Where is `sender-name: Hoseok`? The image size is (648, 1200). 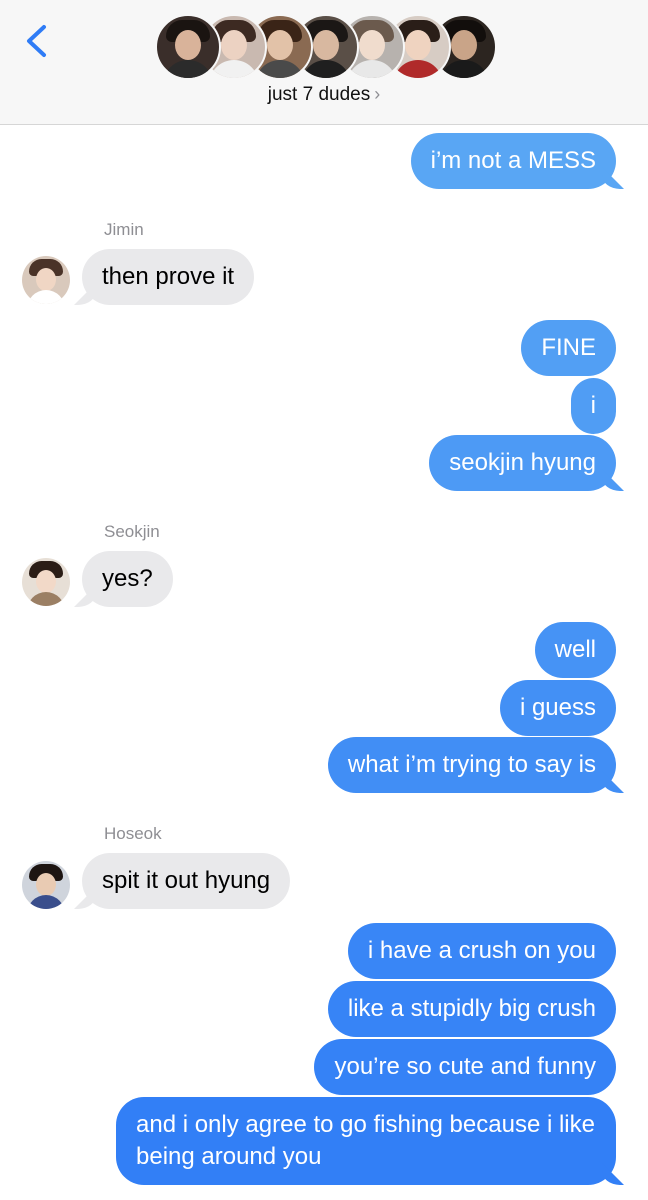 sender-name: Hoseok is located at coordinates (133, 833).